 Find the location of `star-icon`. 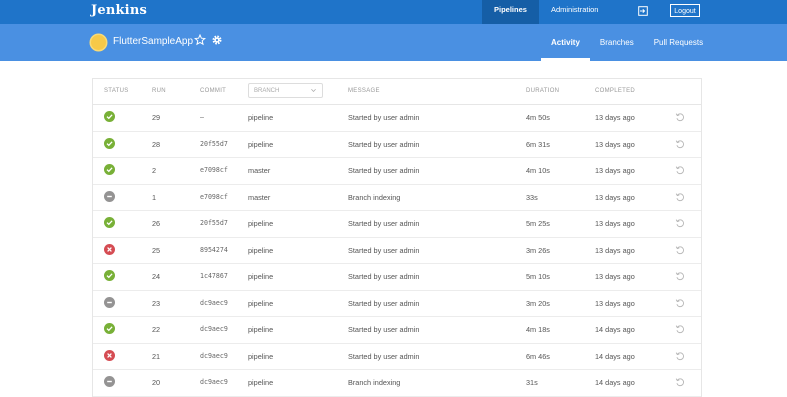

star-icon is located at coordinates (200, 40).